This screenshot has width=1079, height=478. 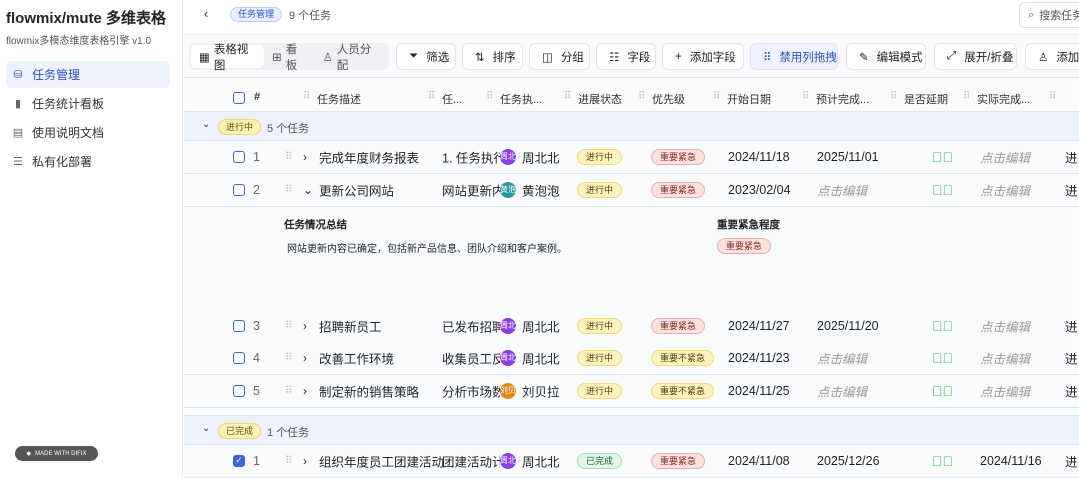 I want to click on start-date: 2024/11/27, so click(x=759, y=326).